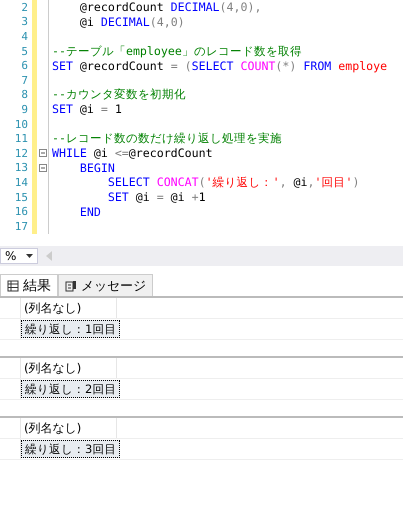 The height and width of the screenshot is (506, 403). What do you see at coordinates (24, 80) in the screenshot?
I see `line-number: 7` at bounding box center [24, 80].